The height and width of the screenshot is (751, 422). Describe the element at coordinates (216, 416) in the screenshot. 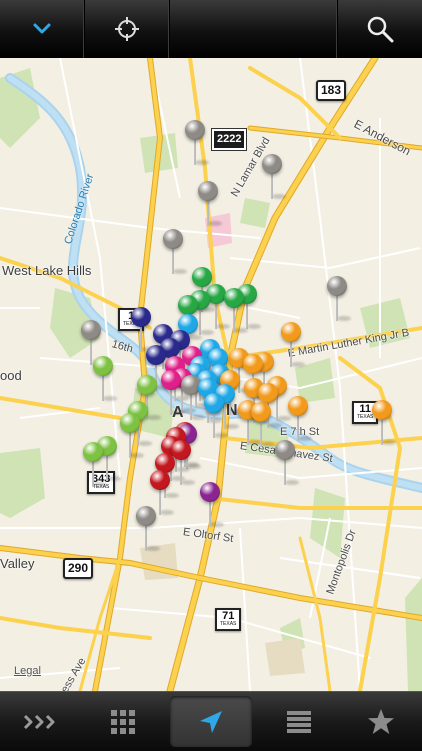

I see `map-pin-cyan` at that location.